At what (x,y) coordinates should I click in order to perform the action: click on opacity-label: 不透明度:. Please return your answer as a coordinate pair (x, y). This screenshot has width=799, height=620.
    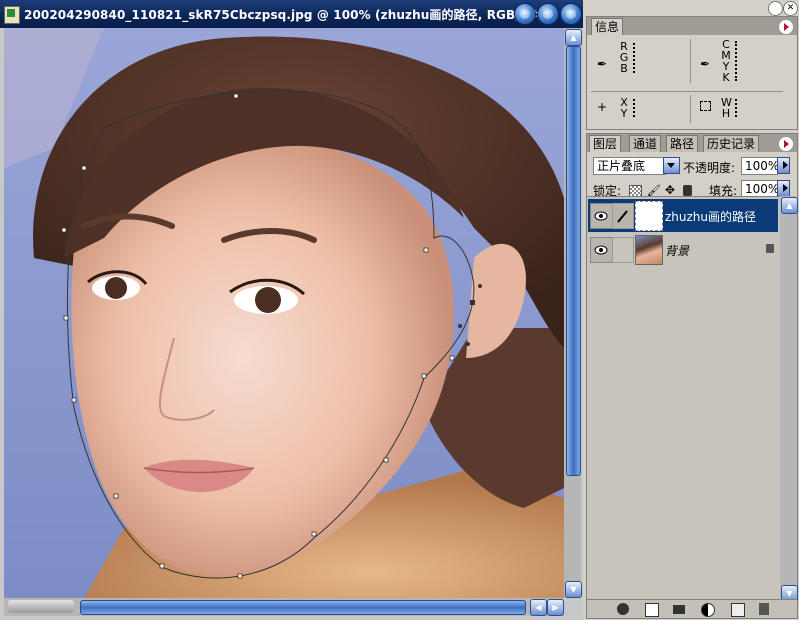
    Looking at the image, I should click on (709, 168).